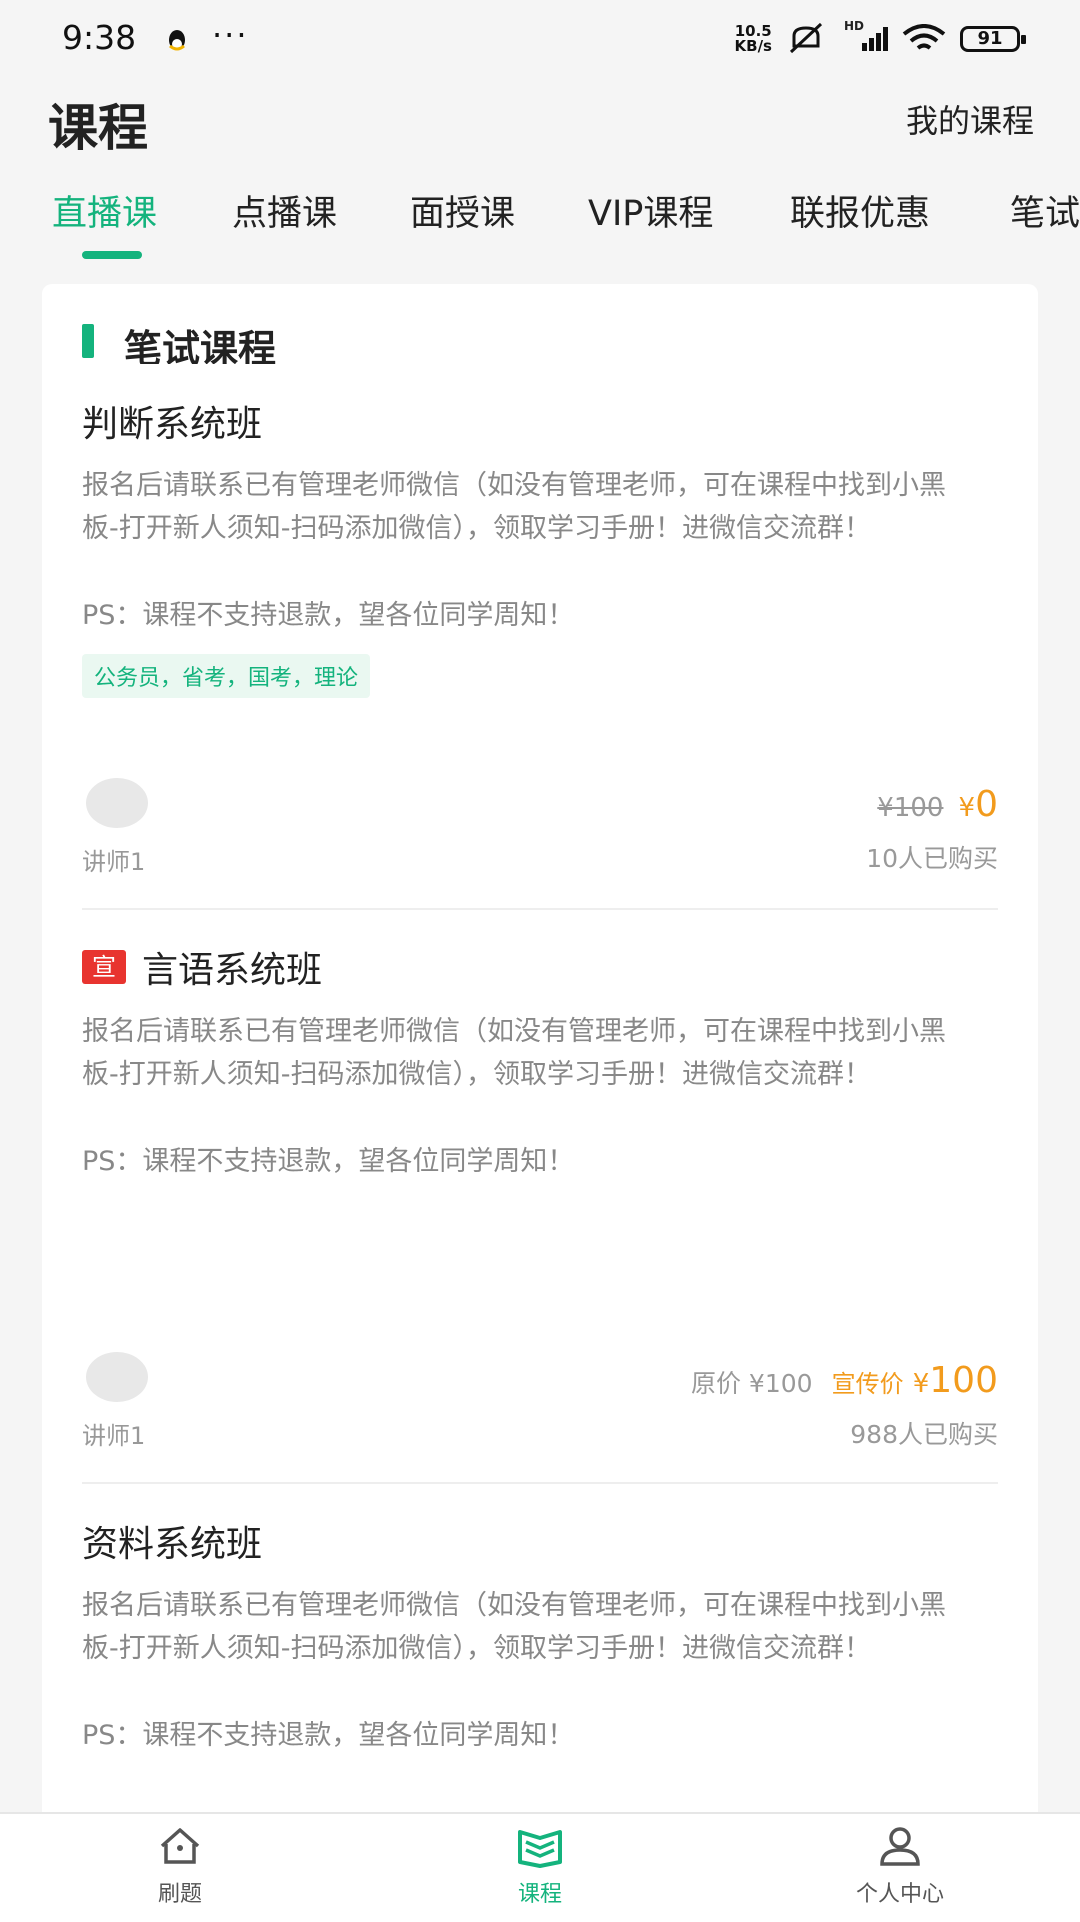  I want to click on course-title: 判断系统班, so click(172, 424).